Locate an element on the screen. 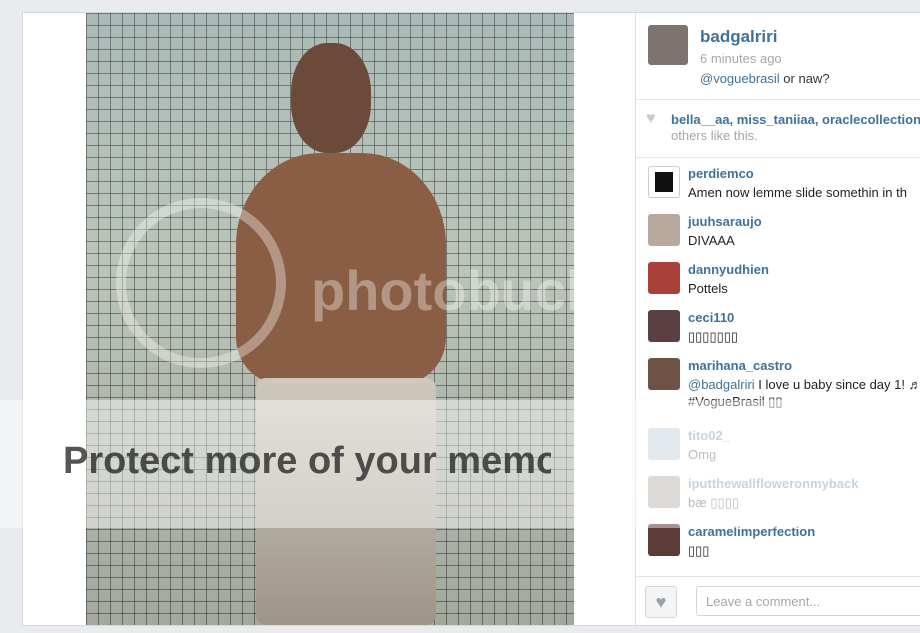 The height and width of the screenshot is (633, 920). comment-username: juuhsaraujo is located at coordinates (725, 221).